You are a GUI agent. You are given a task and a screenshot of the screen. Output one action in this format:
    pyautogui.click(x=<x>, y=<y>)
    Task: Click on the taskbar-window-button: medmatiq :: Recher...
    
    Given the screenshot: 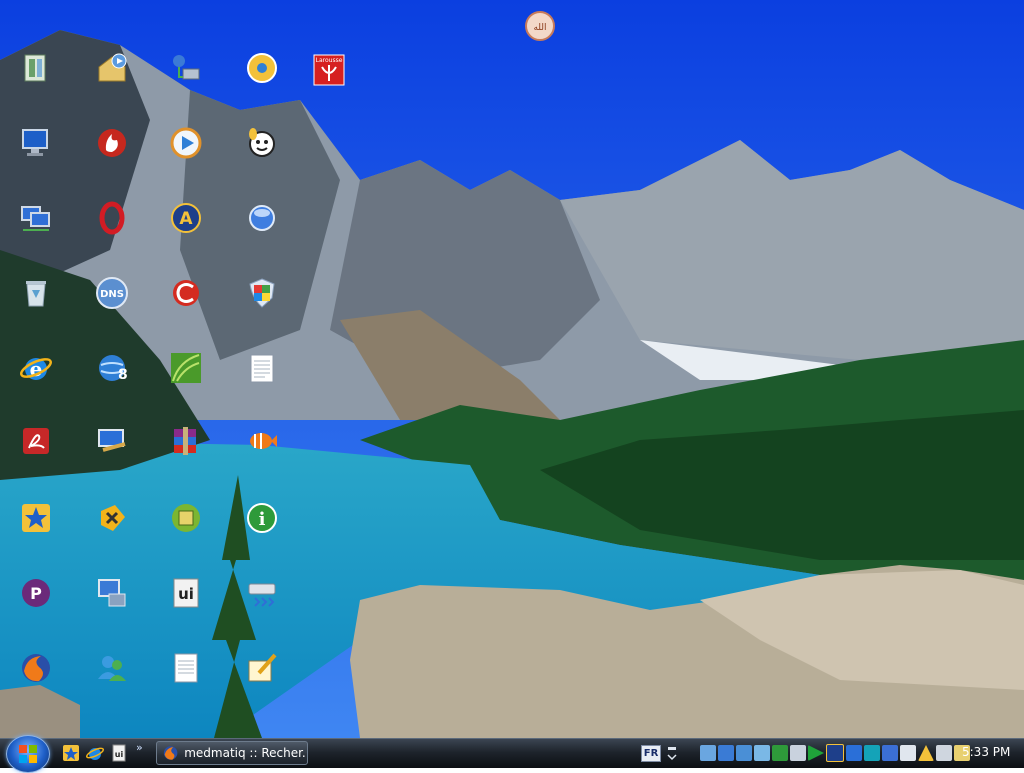 What is the action you would take?
    pyautogui.click(x=232, y=753)
    